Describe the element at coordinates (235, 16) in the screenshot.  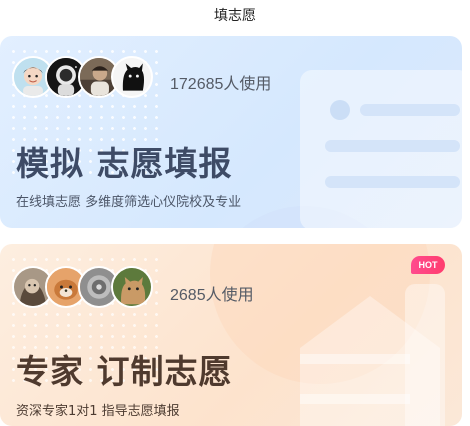
I see `page-title: 填志愿` at that location.